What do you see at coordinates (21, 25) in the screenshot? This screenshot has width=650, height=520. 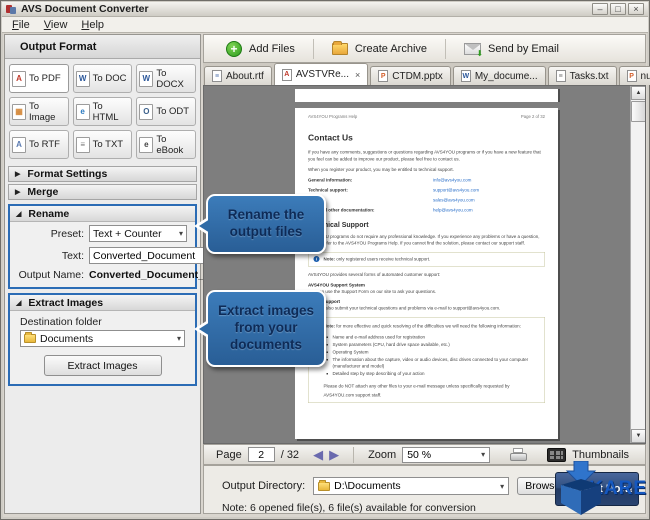 I see `menu-file: File` at bounding box center [21, 25].